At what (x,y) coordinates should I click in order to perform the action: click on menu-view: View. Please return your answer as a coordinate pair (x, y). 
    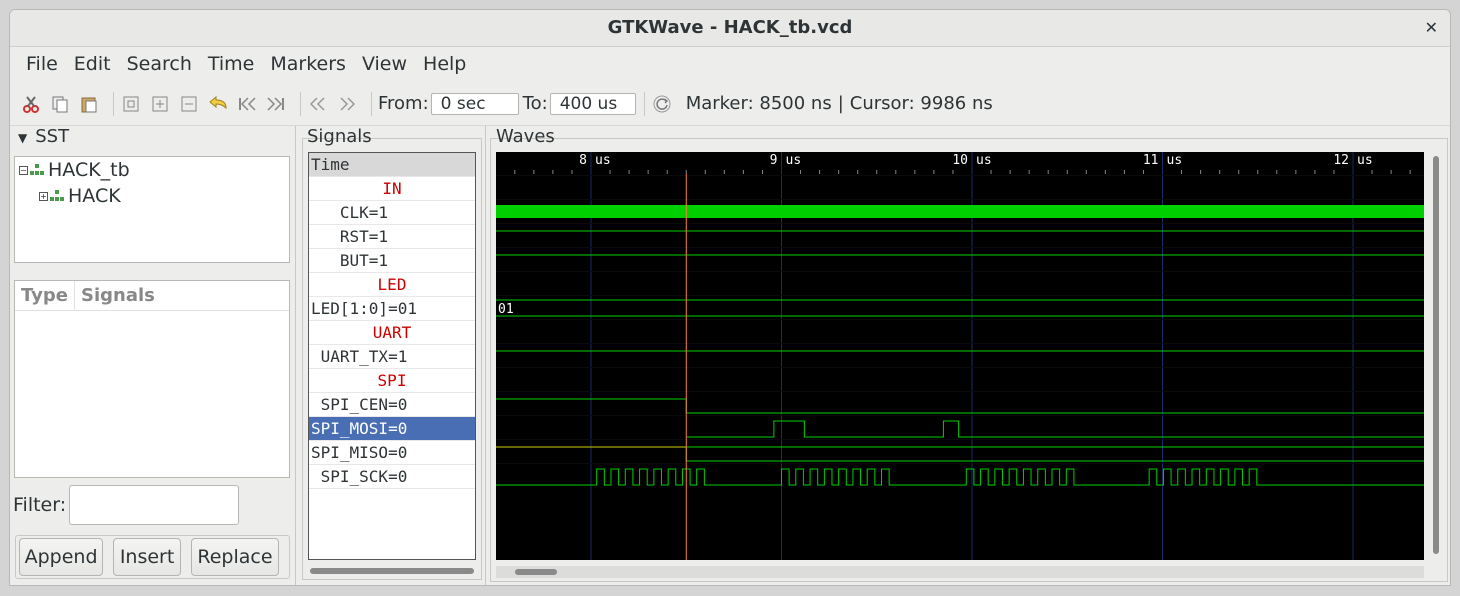
    Looking at the image, I should click on (384, 64).